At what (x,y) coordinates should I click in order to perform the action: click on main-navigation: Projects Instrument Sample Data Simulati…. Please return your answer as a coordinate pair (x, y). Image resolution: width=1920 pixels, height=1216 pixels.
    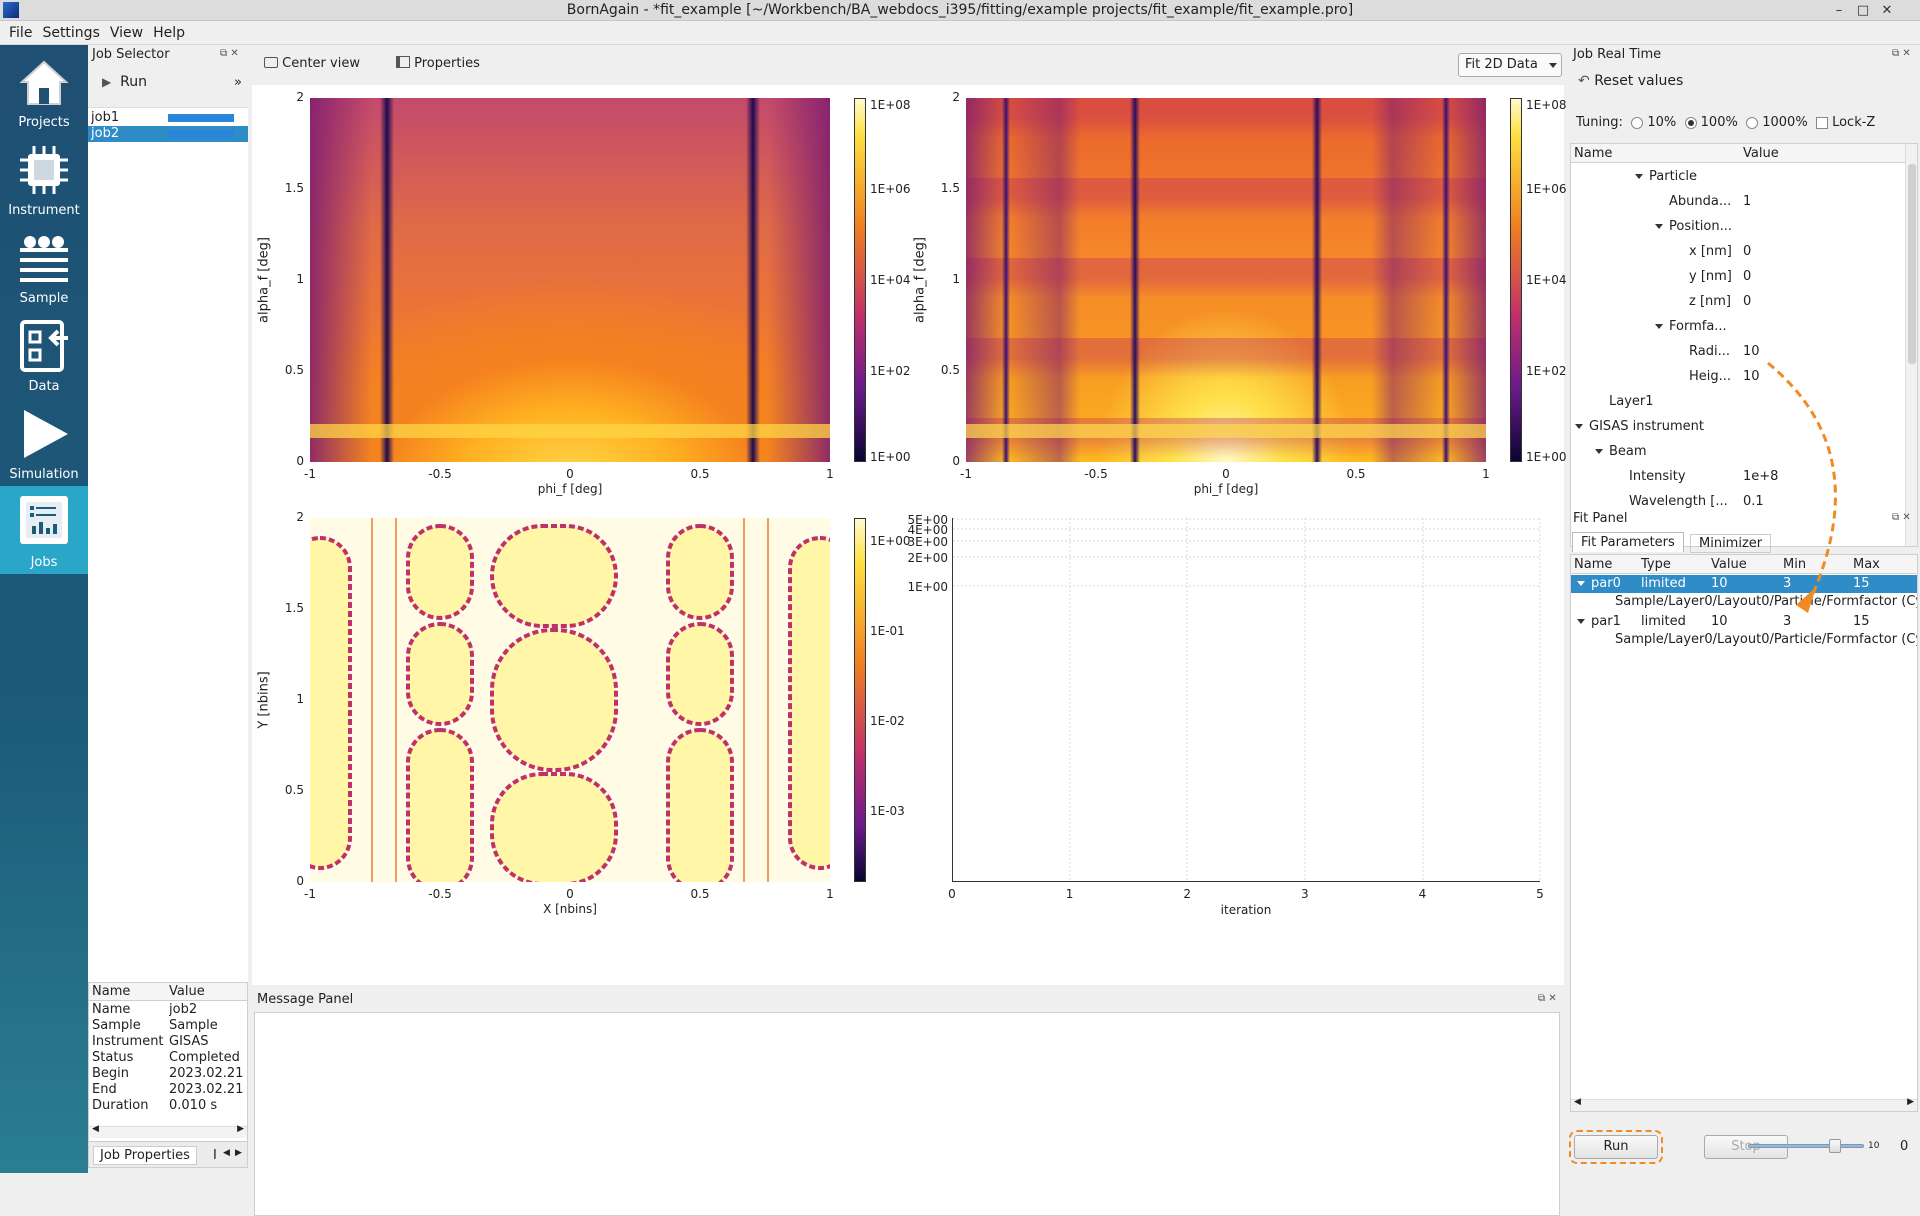
    Looking at the image, I should click on (44, 609).